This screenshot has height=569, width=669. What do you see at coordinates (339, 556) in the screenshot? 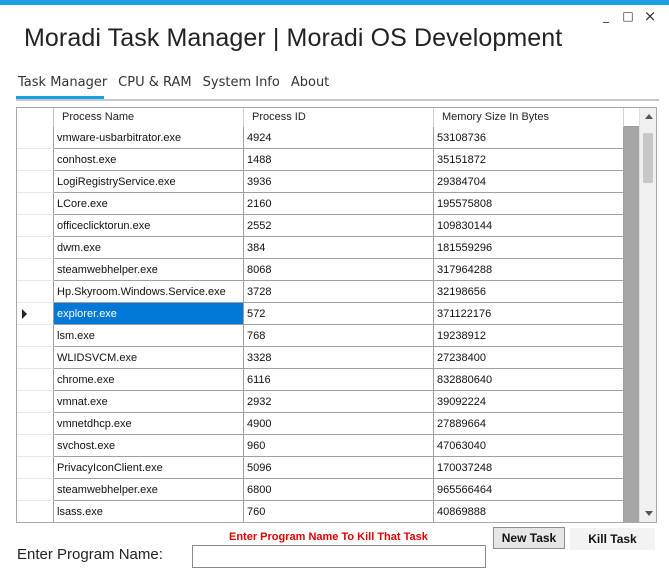
I see `program-name-input` at bounding box center [339, 556].